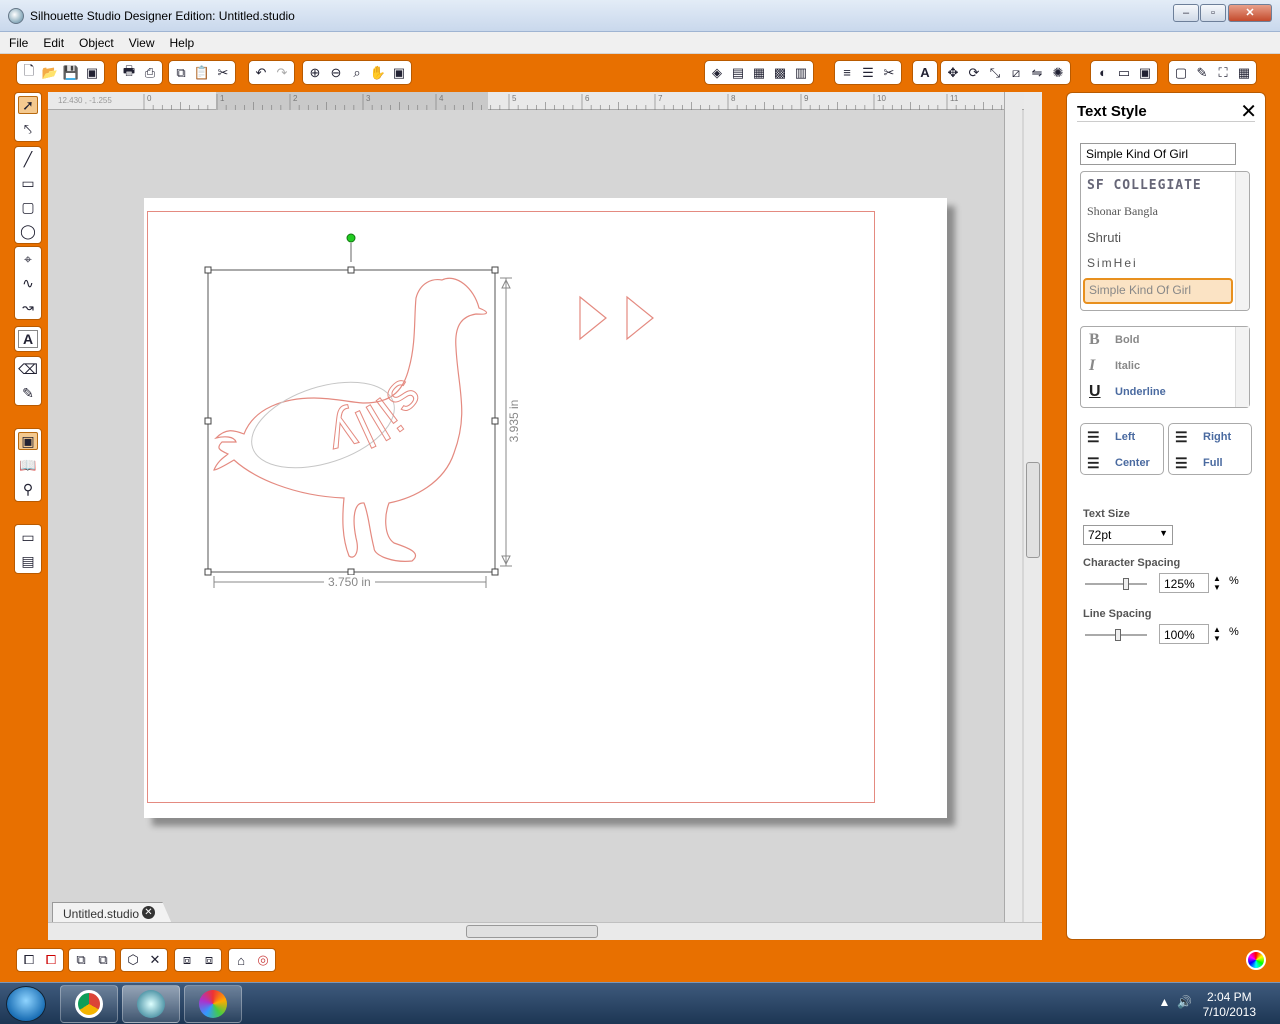 The width and height of the screenshot is (1280, 1024). I want to click on curve-icon: ∿, so click(28, 283).